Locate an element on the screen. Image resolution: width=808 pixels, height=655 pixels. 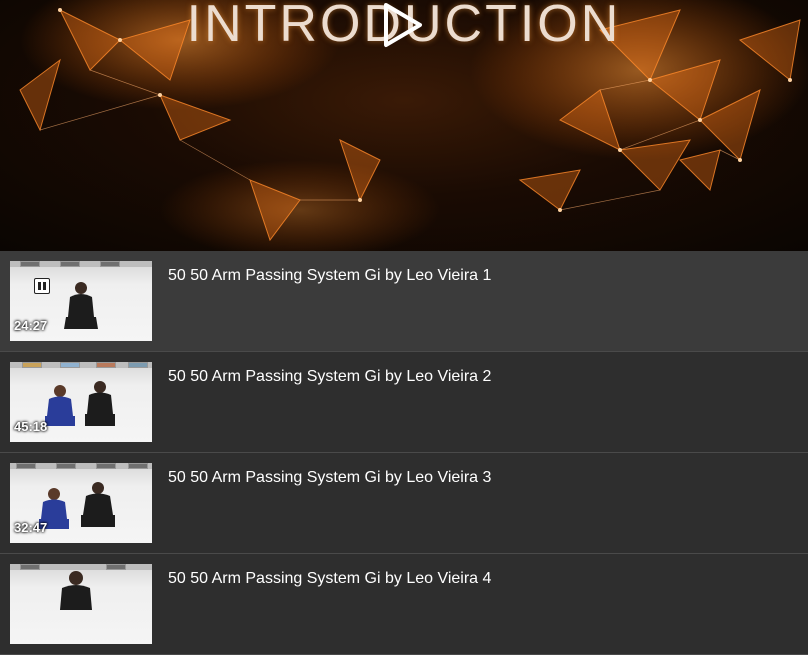
video-thumbnail: 45:18 is located at coordinates (81, 402).